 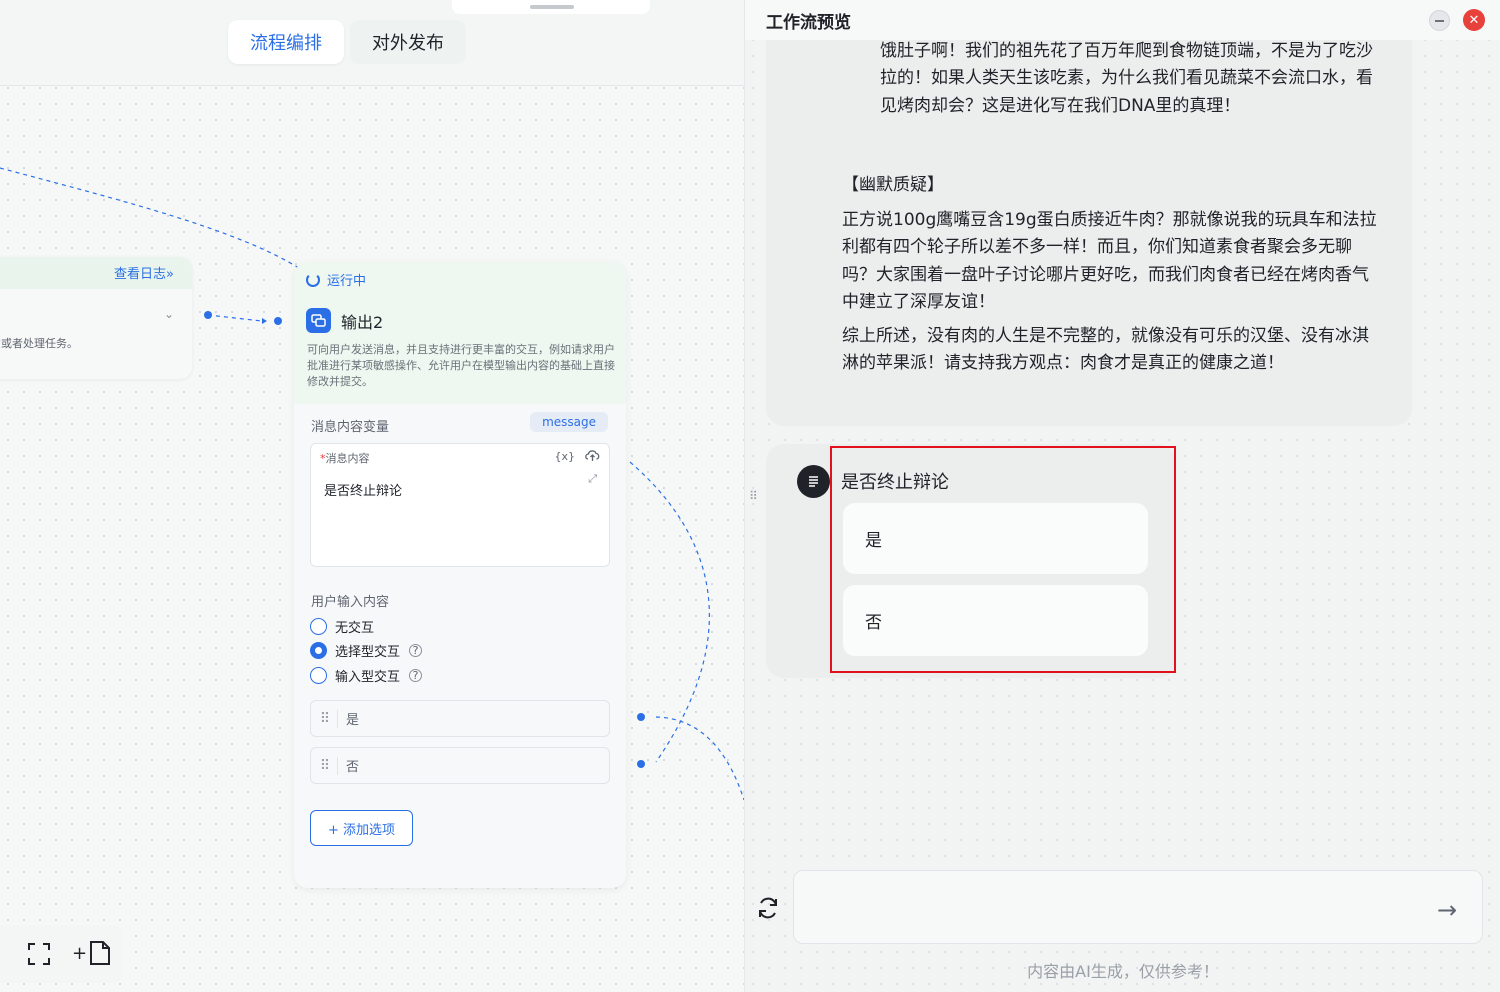 I want to click on variable-insert-icon: {x}, so click(x=564, y=456).